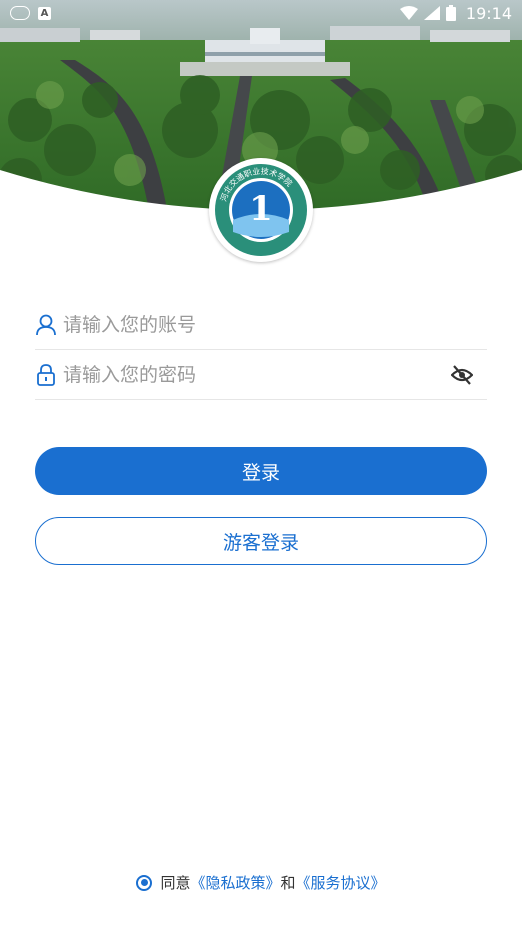  What do you see at coordinates (275, 324) in the screenshot?
I see `account-input` at bounding box center [275, 324].